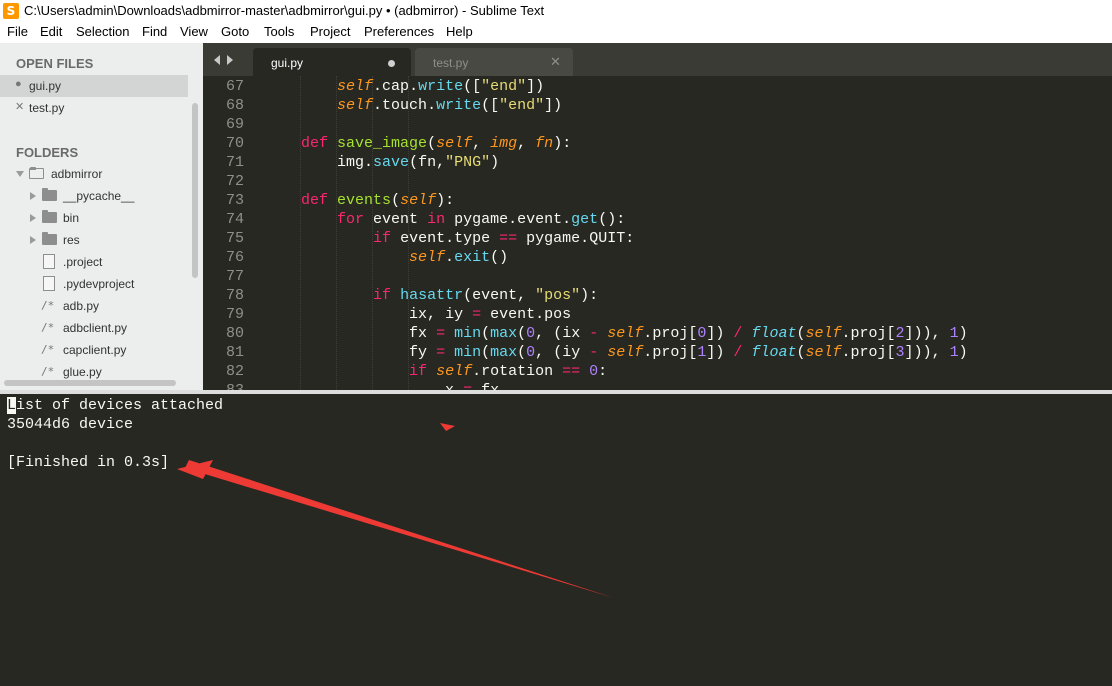 The height and width of the screenshot is (686, 1112). I want to click on line-number: 67, so click(234, 86).